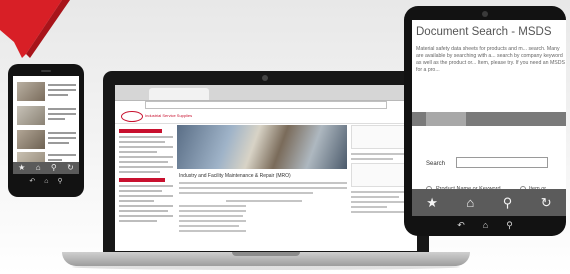 The width and height of the screenshot is (570, 274). I want to click on red-ribbon-decoration, so click(35, 31).